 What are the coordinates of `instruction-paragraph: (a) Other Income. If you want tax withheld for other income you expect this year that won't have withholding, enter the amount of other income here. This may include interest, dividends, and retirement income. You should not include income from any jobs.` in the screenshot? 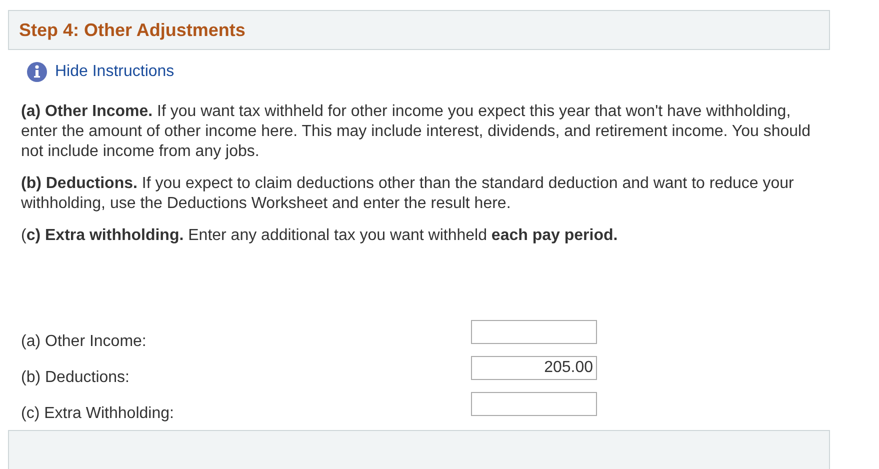 It's located at (416, 132).